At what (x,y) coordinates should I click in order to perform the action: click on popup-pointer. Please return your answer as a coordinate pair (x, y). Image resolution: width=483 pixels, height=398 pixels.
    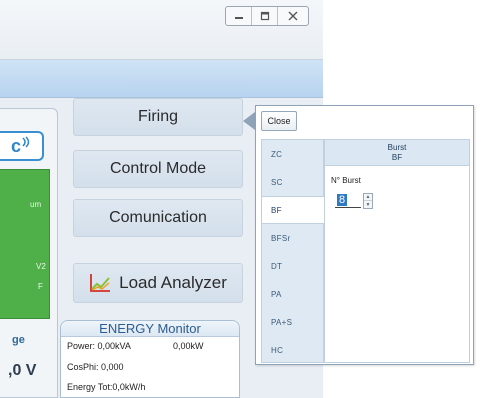
    Looking at the image, I should click on (249, 121).